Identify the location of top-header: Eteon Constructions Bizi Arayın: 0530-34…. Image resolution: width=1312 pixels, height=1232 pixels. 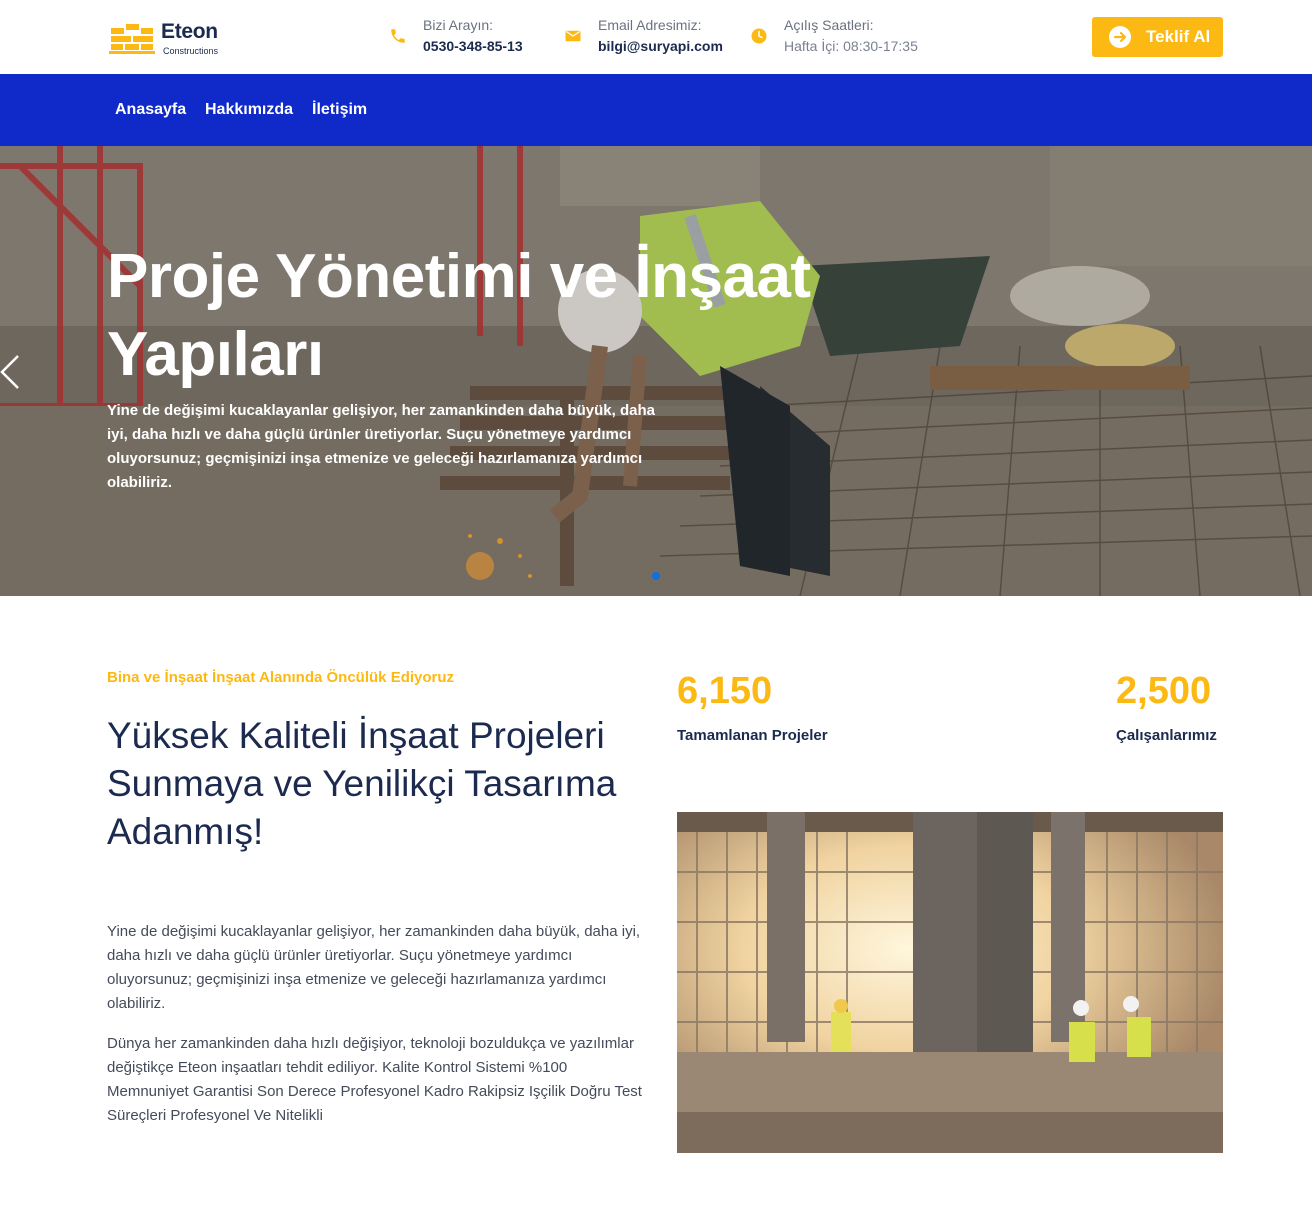
(656, 37).